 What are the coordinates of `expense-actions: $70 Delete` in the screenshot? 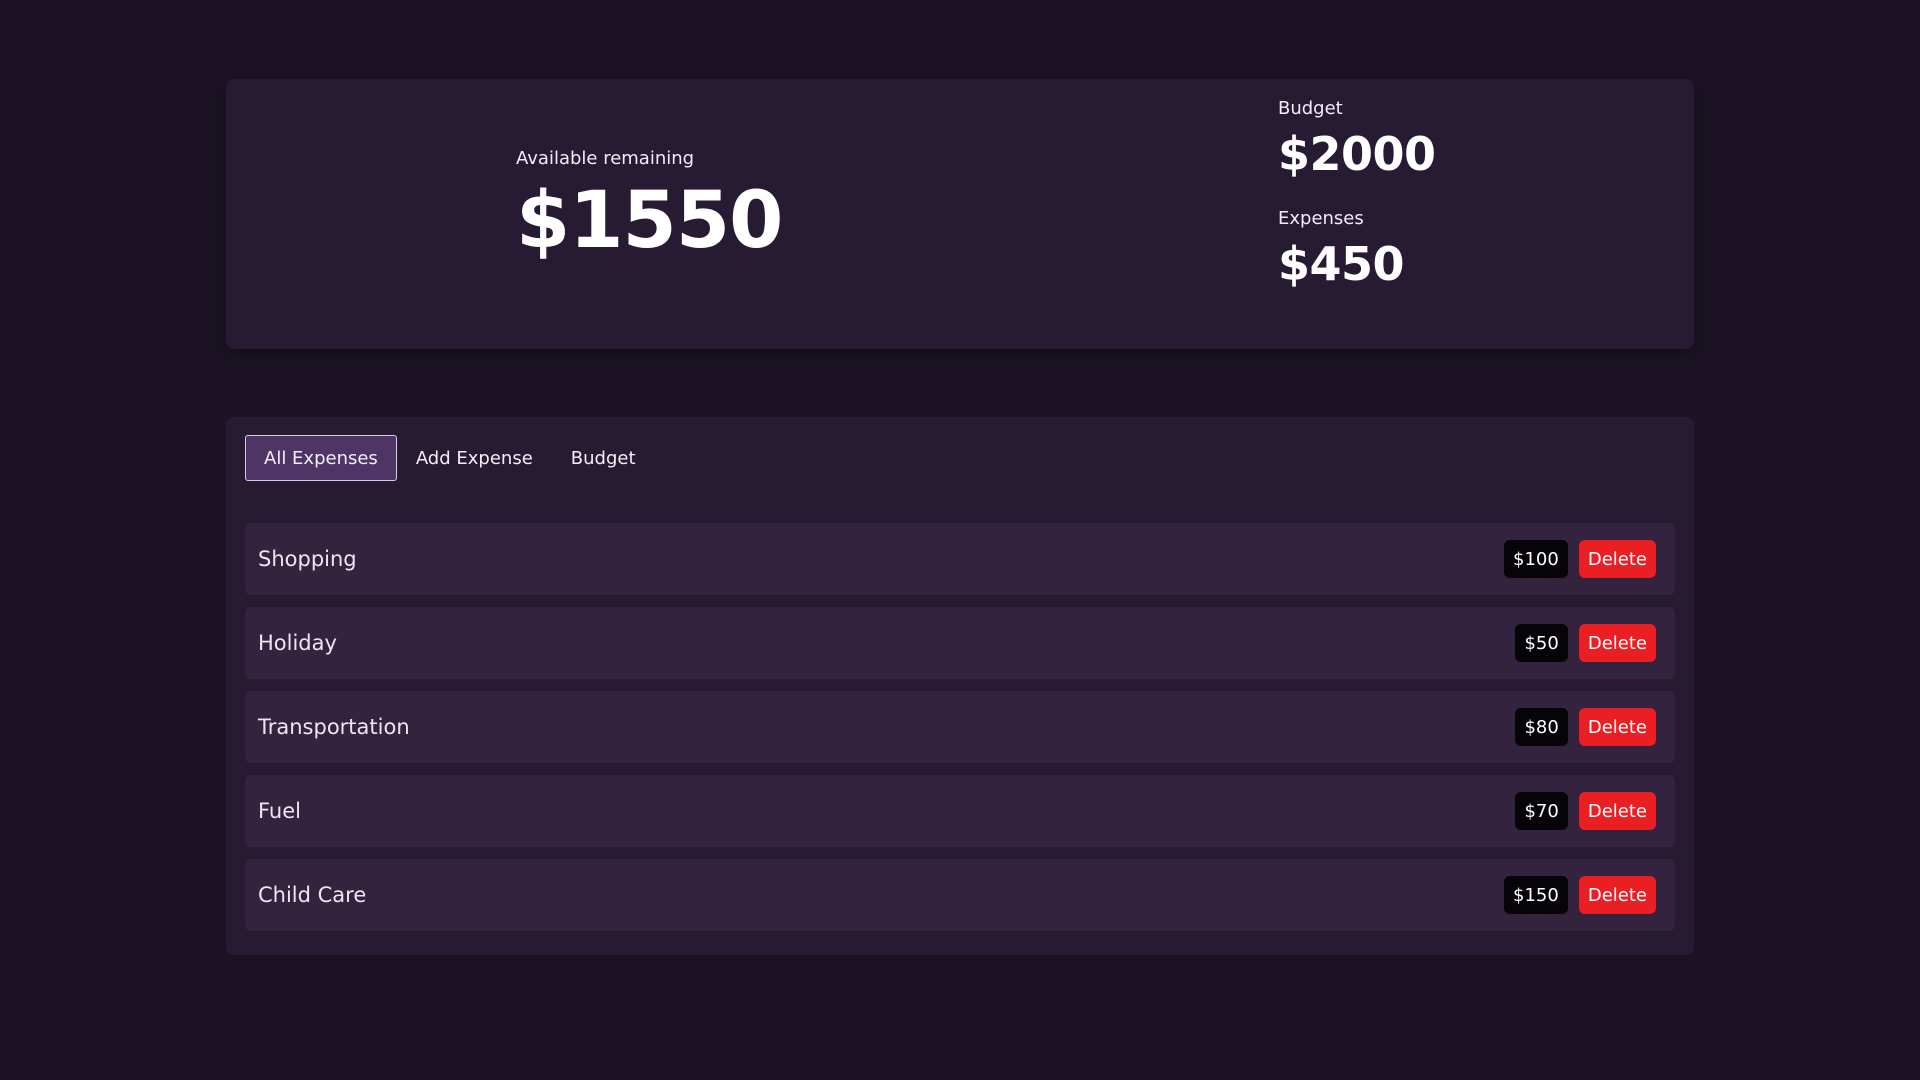 It's located at (1585, 811).